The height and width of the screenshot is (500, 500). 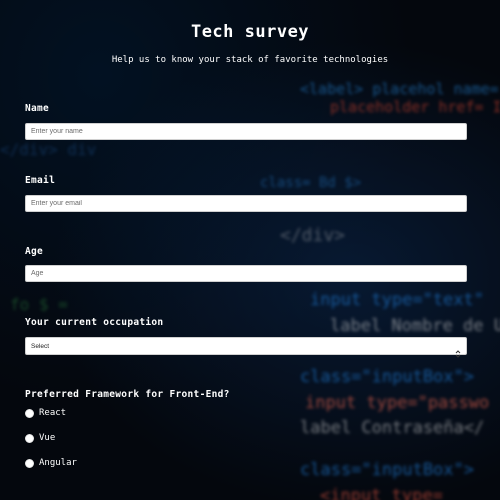 I want to click on email-input, so click(x=246, y=203).